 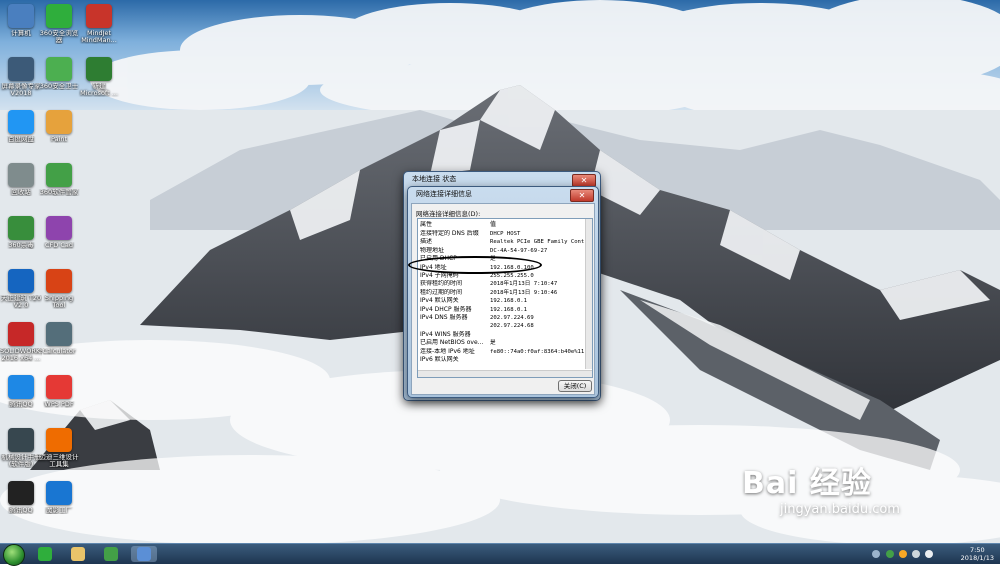 What do you see at coordinates (59, 245) in the screenshot?
I see `desktop-icon-label: CFD Cad` at bounding box center [59, 245].